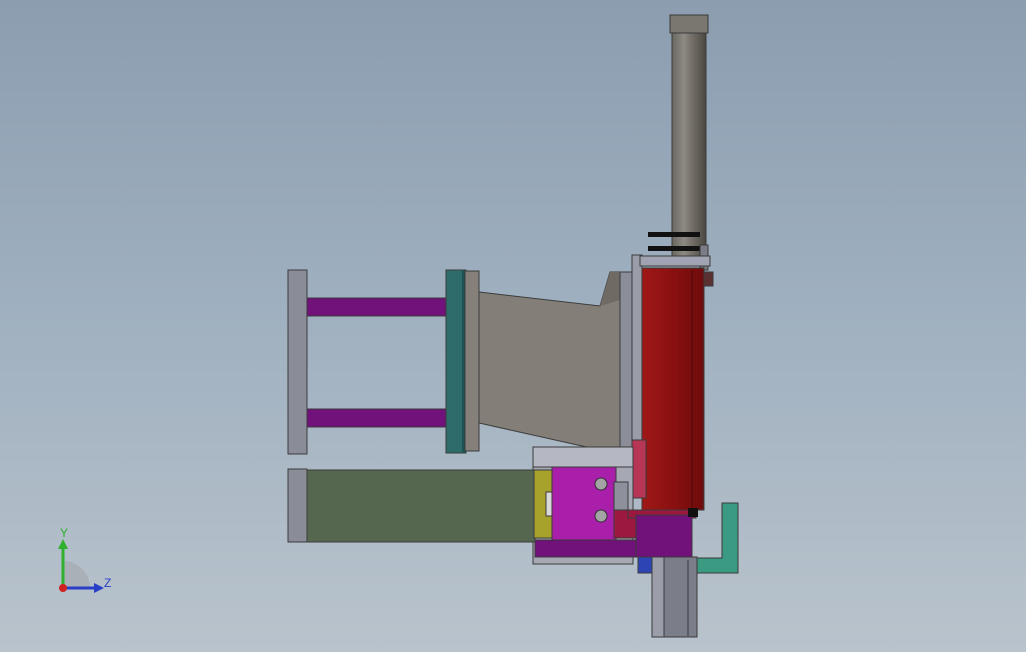  I want to click on tapered-housing-shade, so click(610, 289).